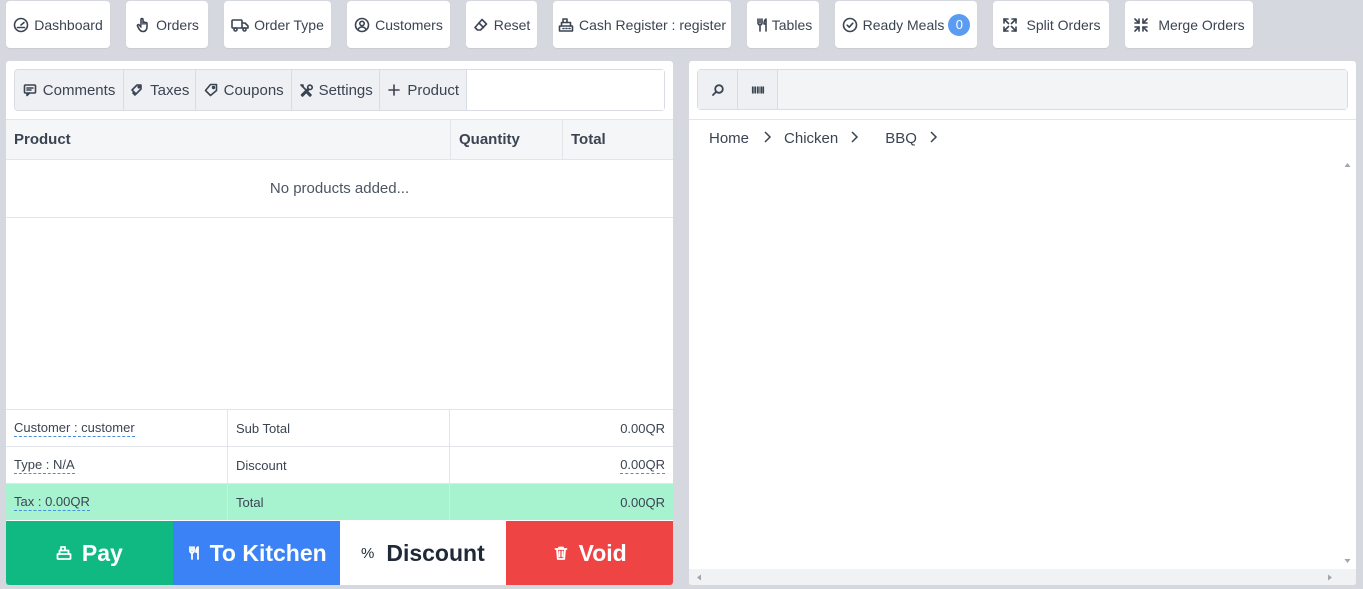 Image resolution: width=1363 pixels, height=589 pixels. What do you see at coordinates (52, 502) in the screenshot?
I see `tax-selector: Tax : 0.00QR` at bounding box center [52, 502].